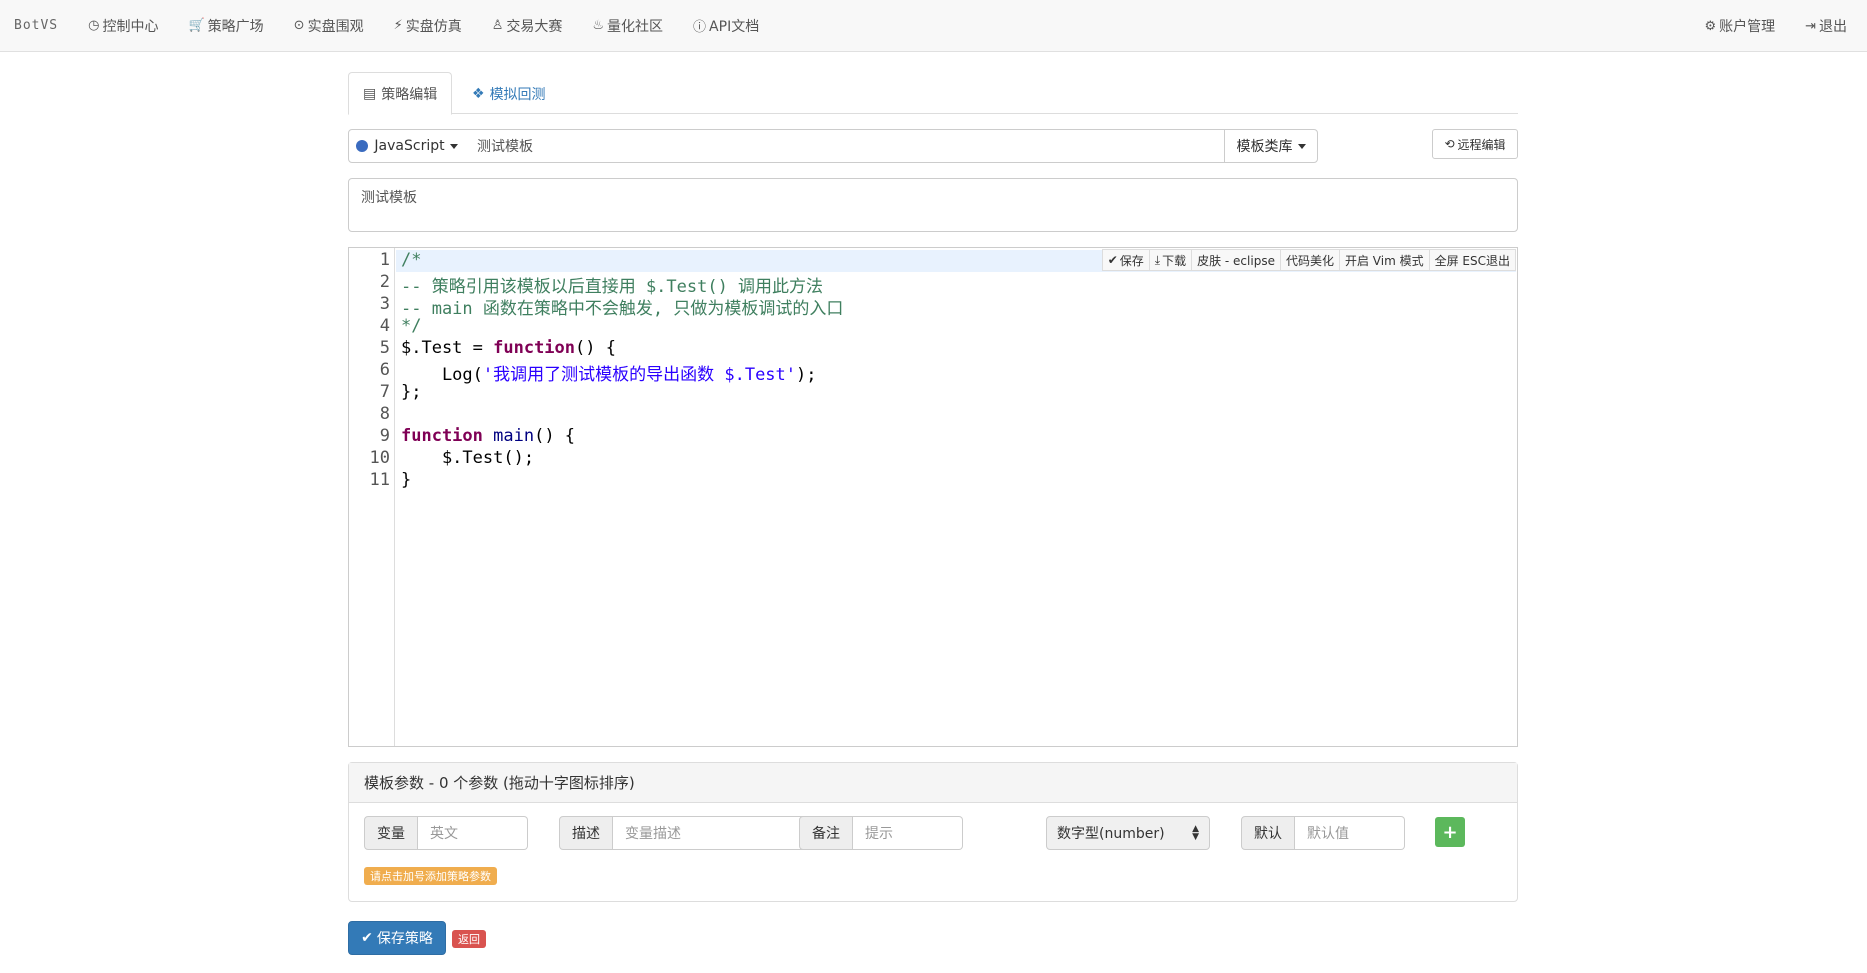 The height and width of the screenshot is (973, 1867). I want to click on nav-label: 实盘仿真, so click(433, 26).